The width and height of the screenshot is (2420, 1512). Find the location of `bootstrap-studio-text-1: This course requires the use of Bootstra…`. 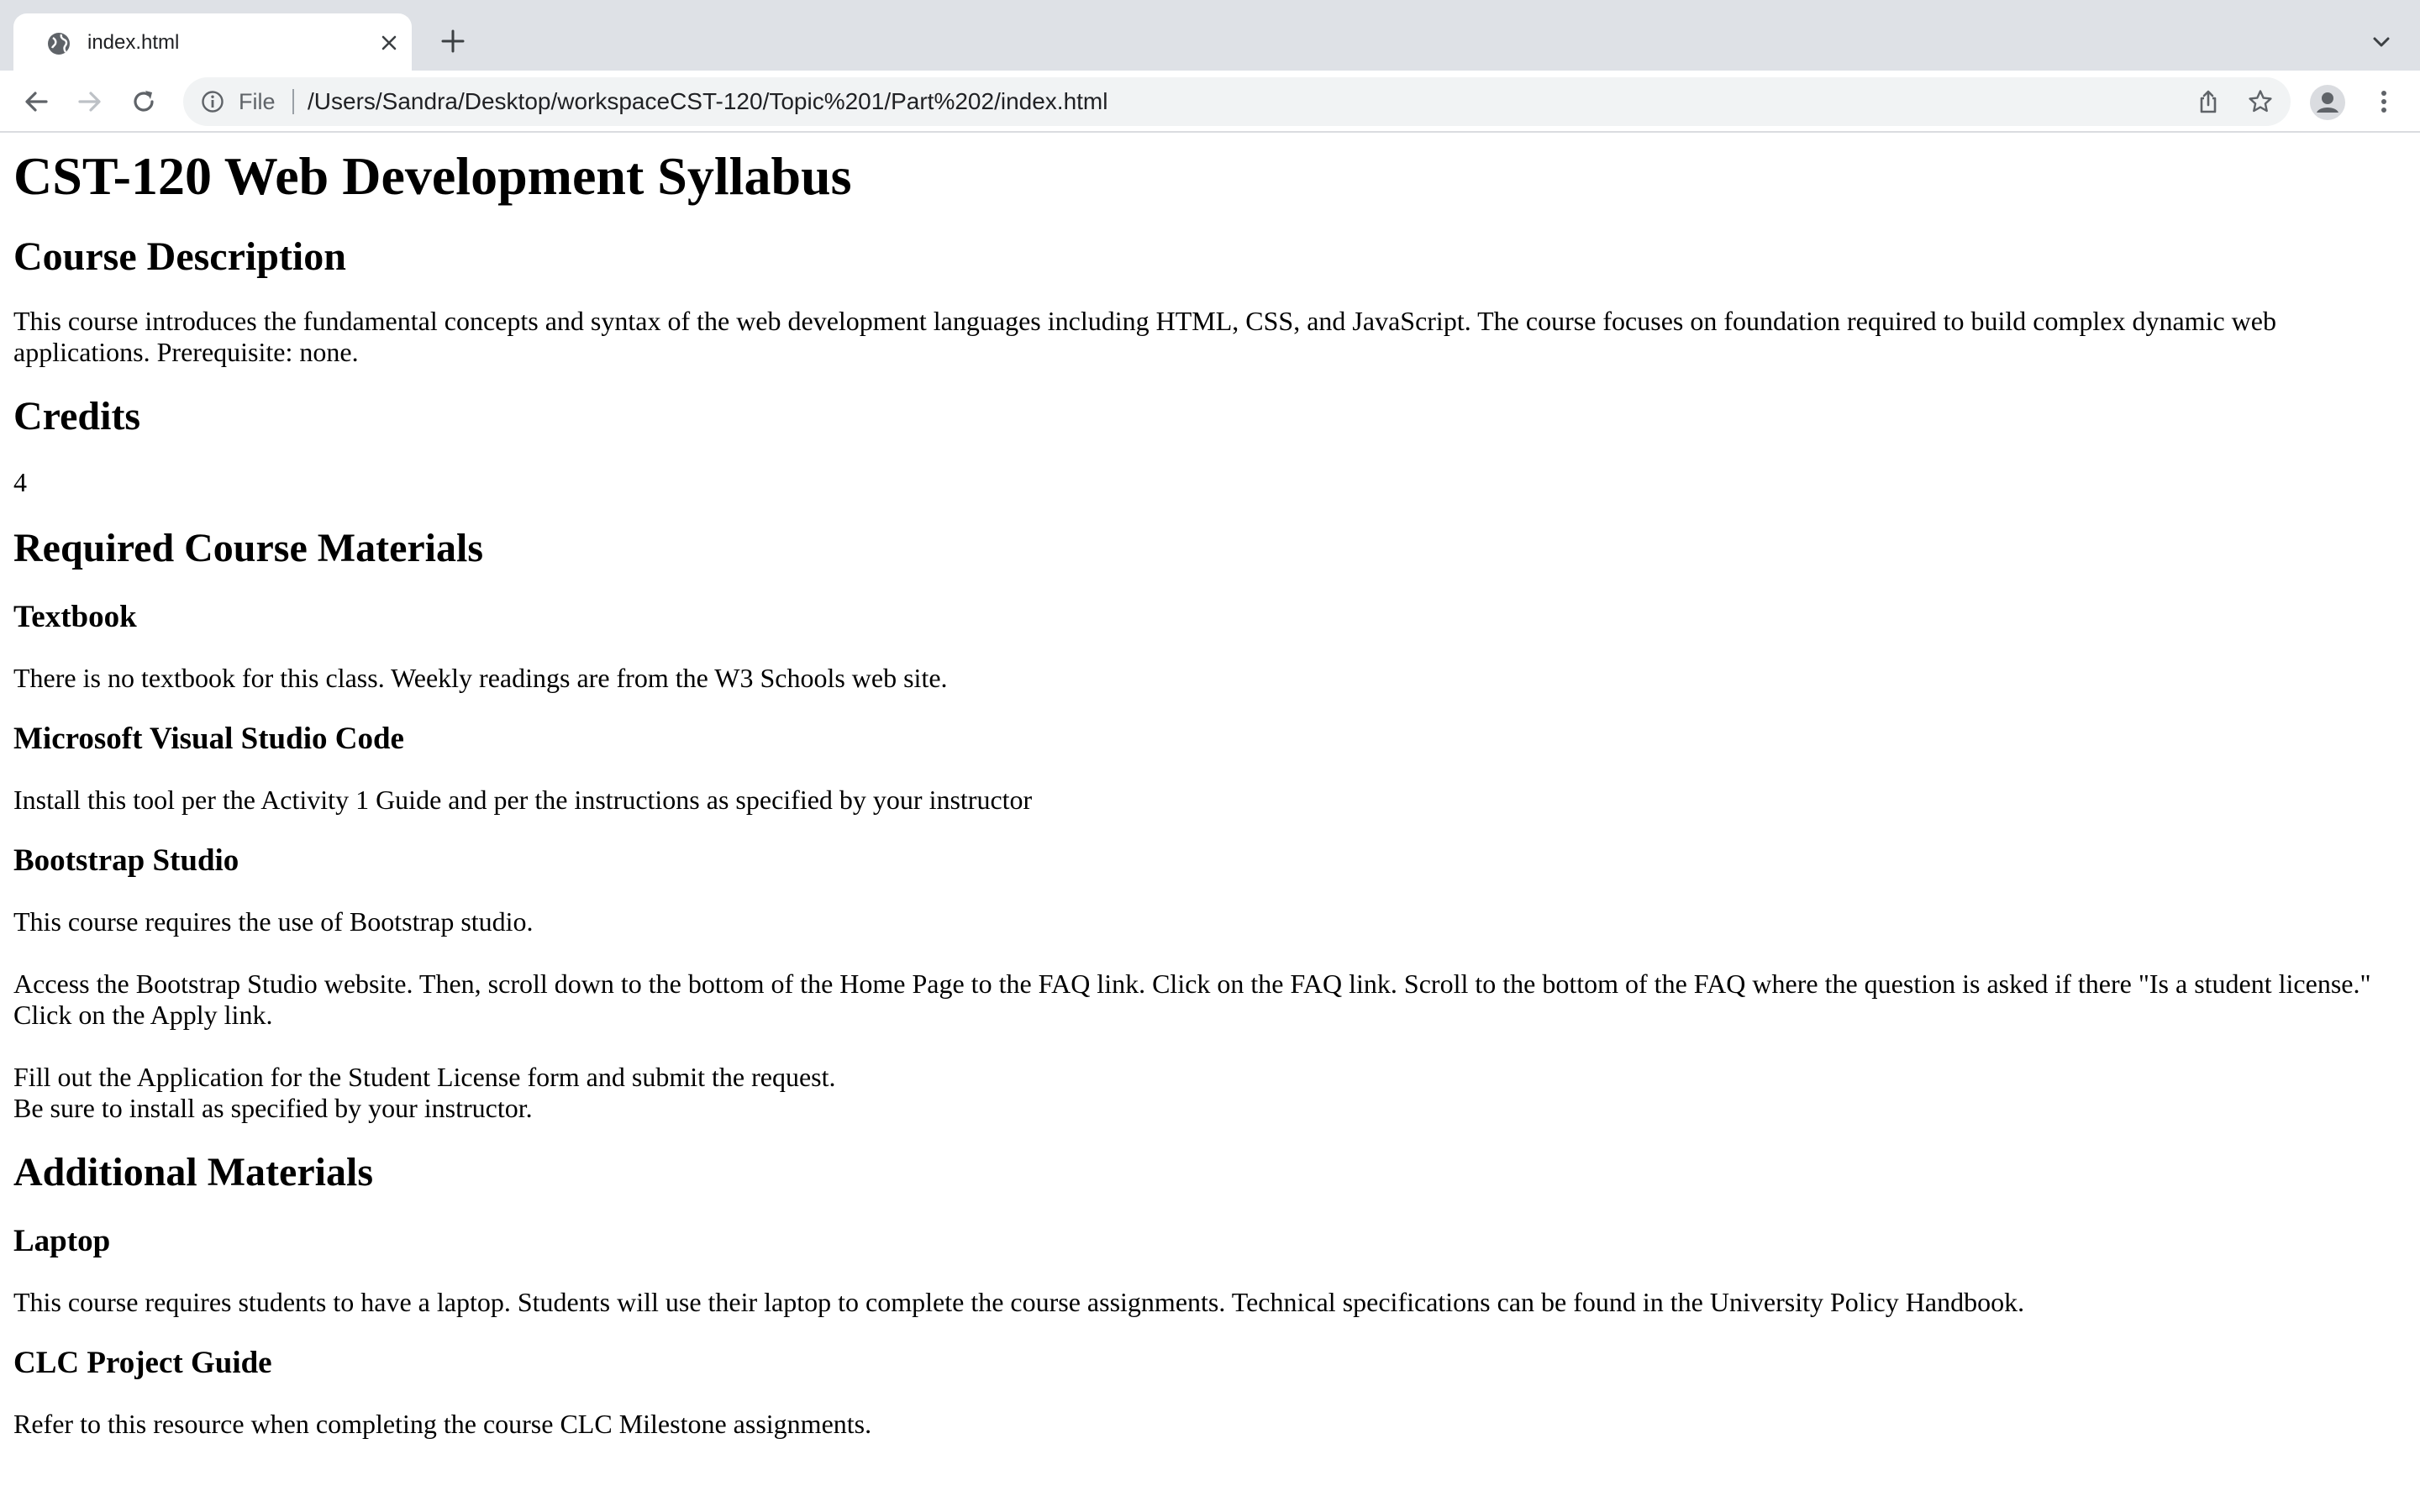

bootstrap-studio-text-1: This course requires the use of Bootstra… is located at coordinates (273, 921).